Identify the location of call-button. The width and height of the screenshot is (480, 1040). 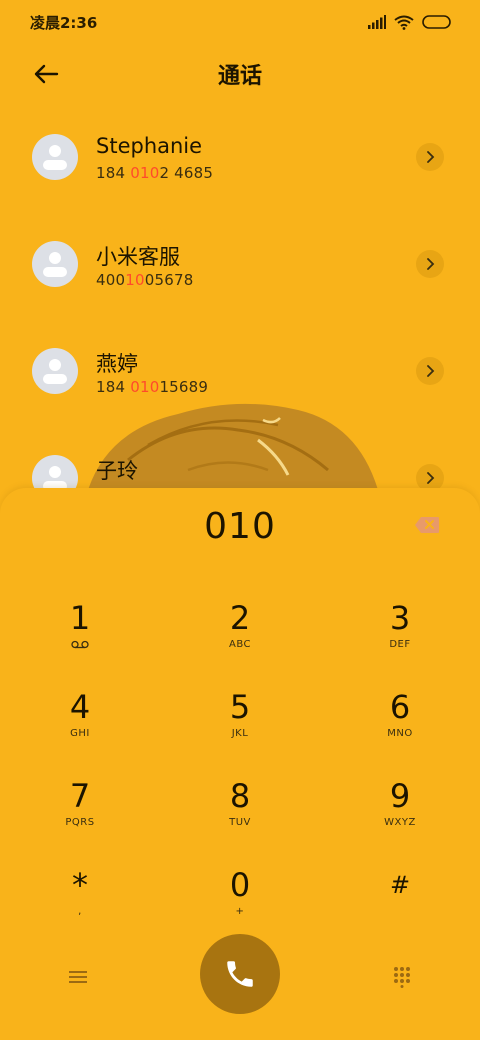
(240, 974).